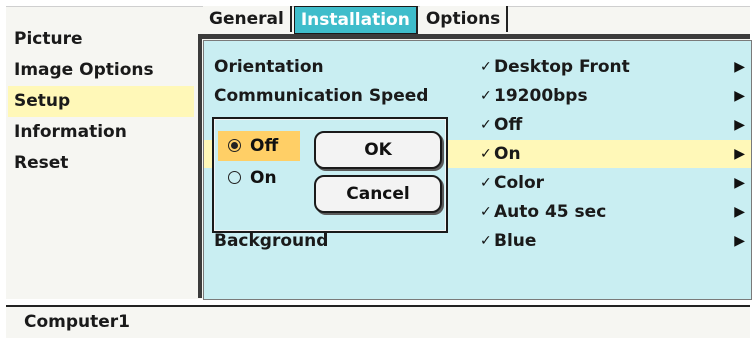 The image size is (756, 338). Describe the element at coordinates (264, 146) in the screenshot. I see `radio-label: Off` at that location.